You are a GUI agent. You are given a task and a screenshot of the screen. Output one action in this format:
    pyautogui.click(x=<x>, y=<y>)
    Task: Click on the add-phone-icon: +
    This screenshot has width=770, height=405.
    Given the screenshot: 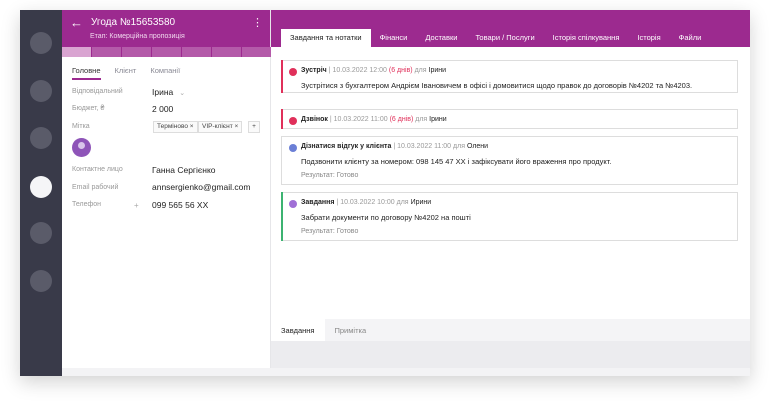 What is the action you would take?
    pyautogui.click(x=136, y=205)
    